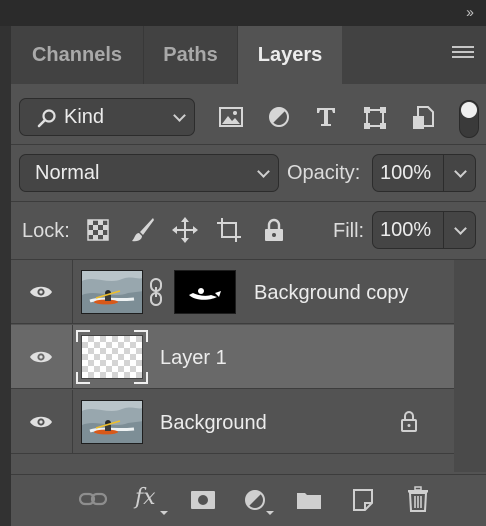 The image size is (486, 526). What do you see at coordinates (205, 292) in the screenshot?
I see `layer-mask-thumbnail` at bounding box center [205, 292].